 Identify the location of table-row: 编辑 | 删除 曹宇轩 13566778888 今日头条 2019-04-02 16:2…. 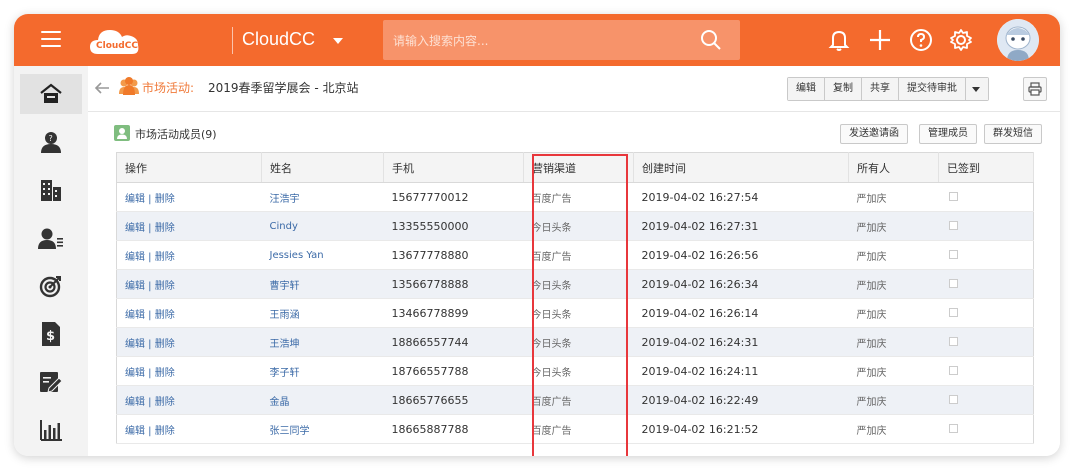
(575, 284).